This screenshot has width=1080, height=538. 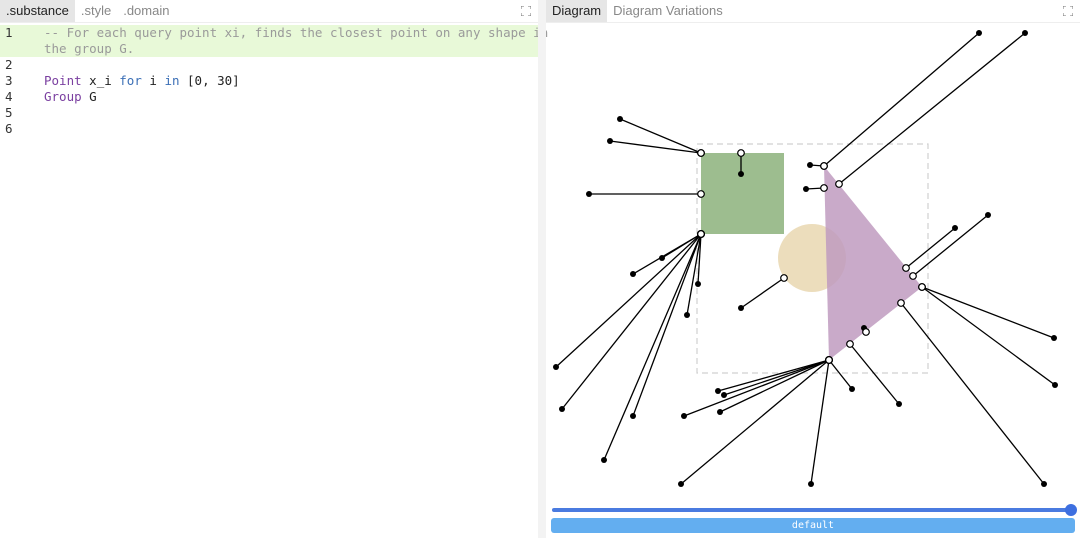 What do you see at coordinates (63, 96) in the screenshot?
I see `keyword-group: Group` at bounding box center [63, 96].